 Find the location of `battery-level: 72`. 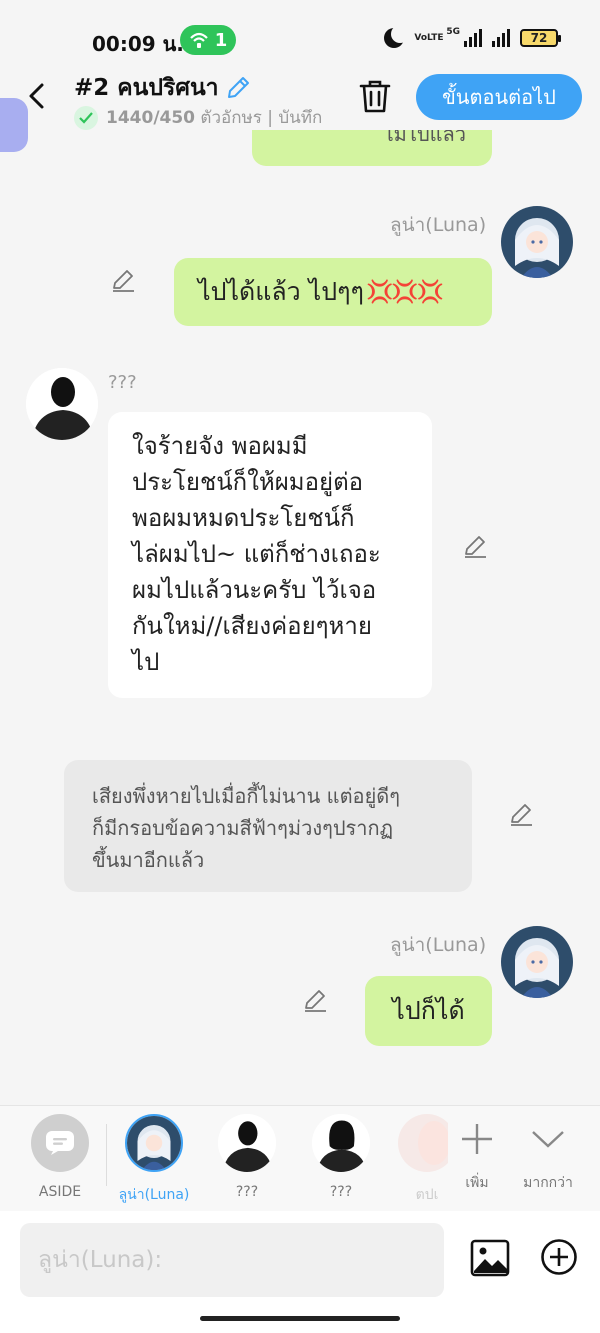

battery-level: 72 is located at coordinates (539, 38).